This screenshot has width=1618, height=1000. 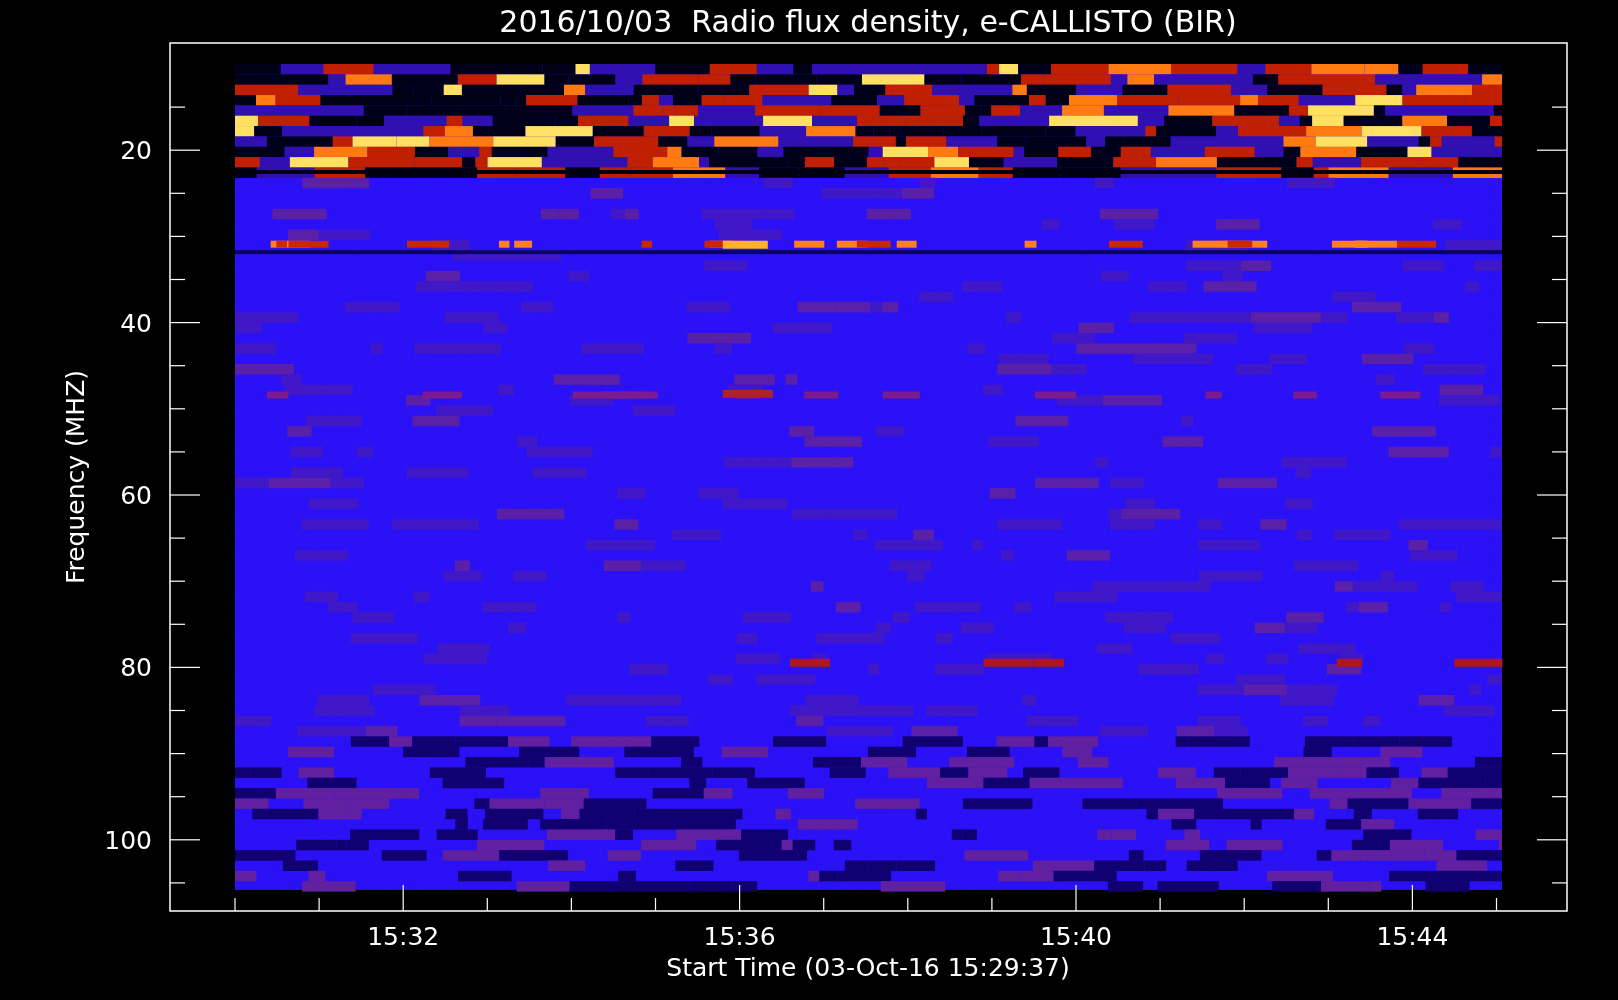 What do you see at coordinates (136, 151) in the screenshot?
I see `y-tick-label: 20` at bounding box center [136, 151].